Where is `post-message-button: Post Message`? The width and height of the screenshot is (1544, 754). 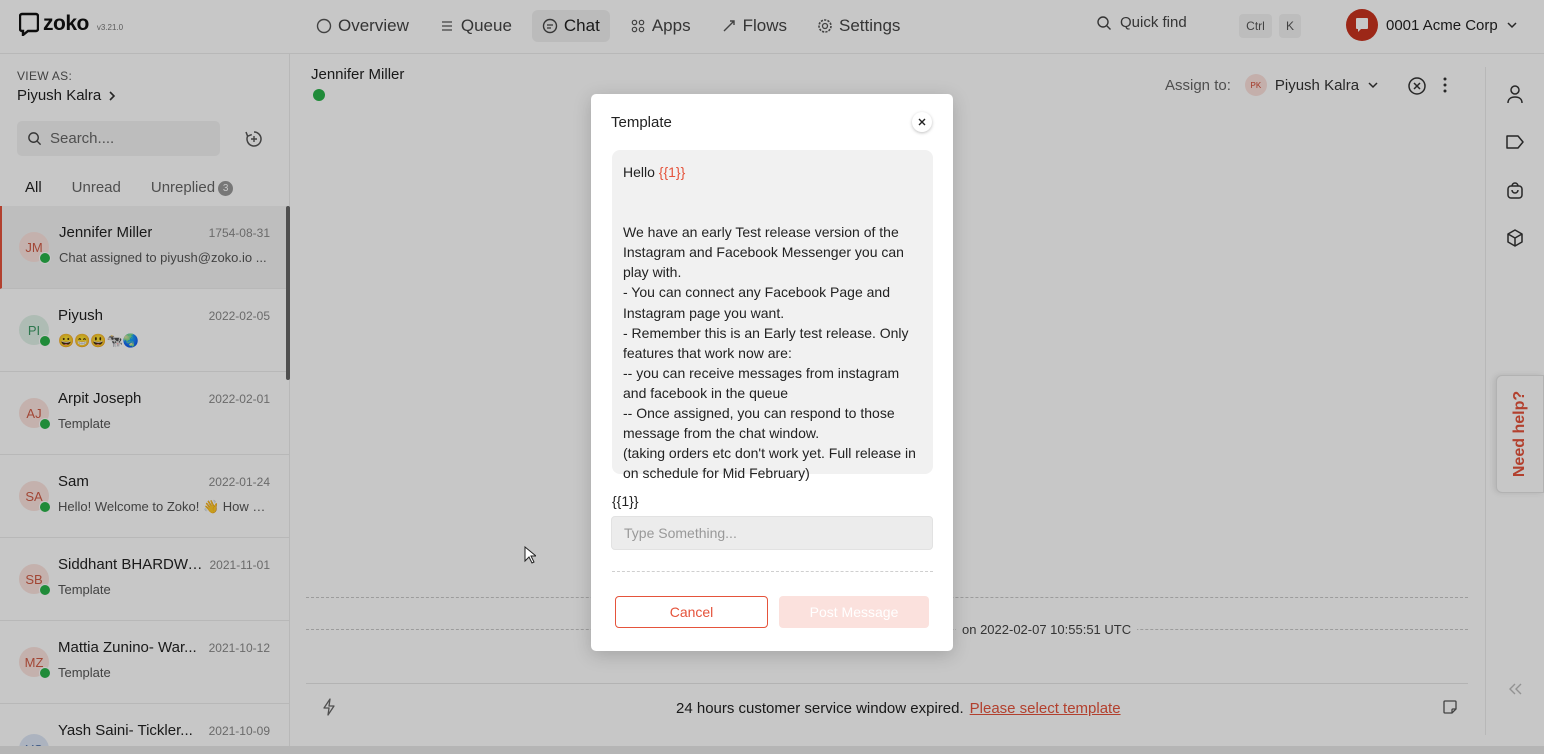
post-message-button: Post Message is located at coordinates (854, 612).